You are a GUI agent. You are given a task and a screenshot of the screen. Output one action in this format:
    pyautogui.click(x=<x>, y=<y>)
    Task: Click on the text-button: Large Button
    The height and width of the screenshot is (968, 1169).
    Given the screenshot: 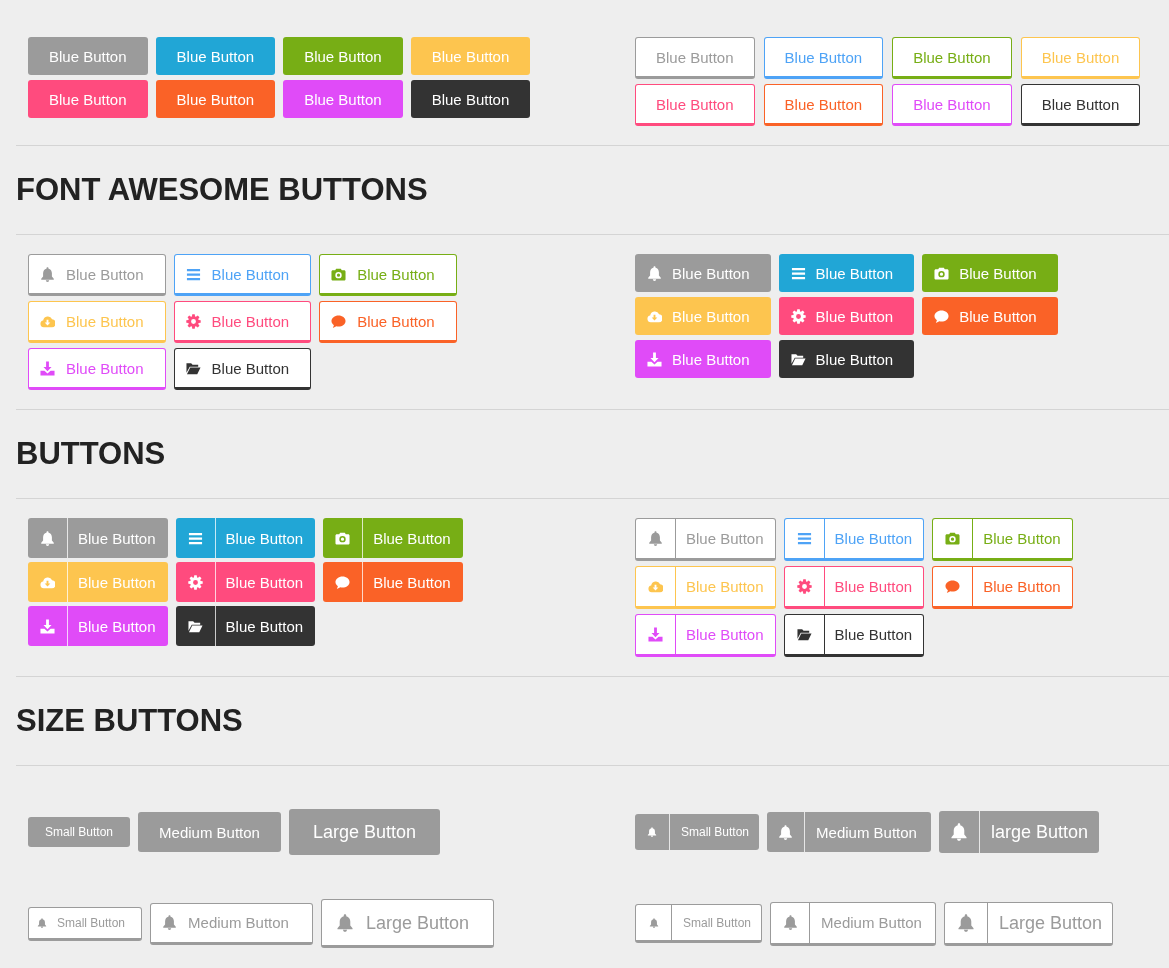 What is the action you would take?
    pyautogui.click(x=364, y=832)
    